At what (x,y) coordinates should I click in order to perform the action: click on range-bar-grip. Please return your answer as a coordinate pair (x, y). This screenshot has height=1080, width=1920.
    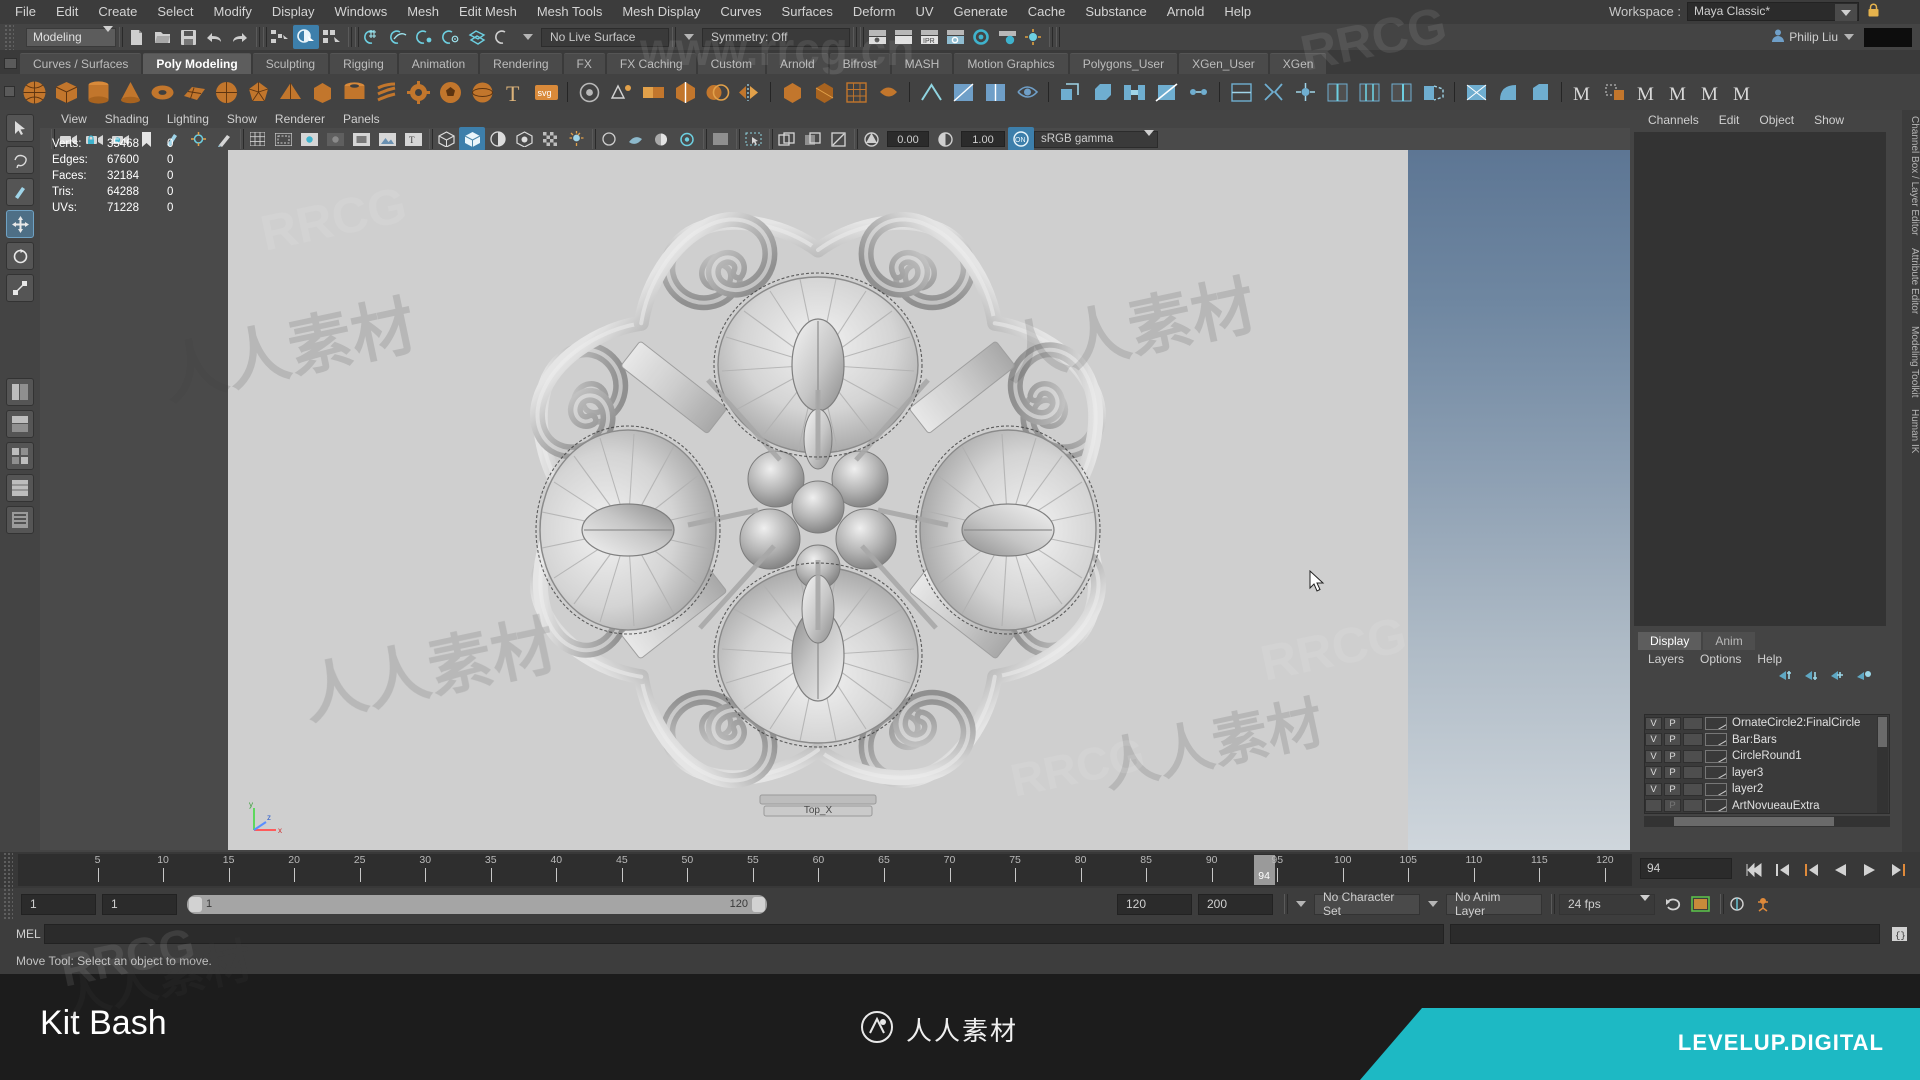
    Looking at the image, I should click on (8, 904).